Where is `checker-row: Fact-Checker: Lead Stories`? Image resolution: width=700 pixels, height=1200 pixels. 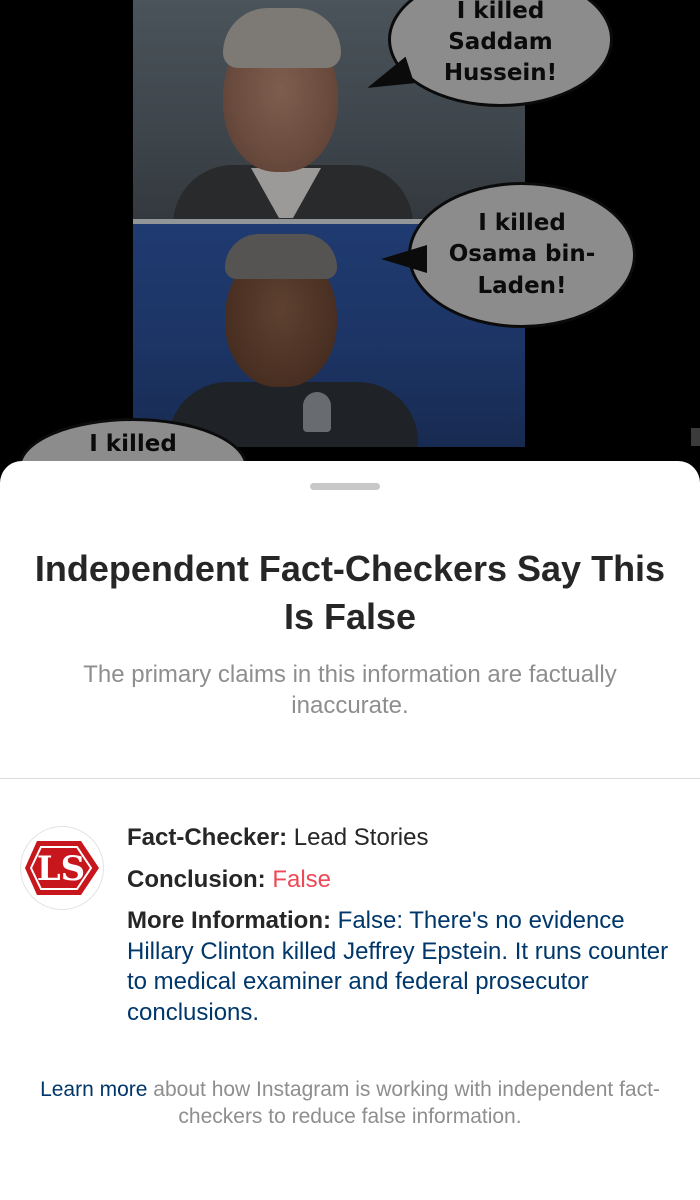 checker-row: Fact-Checker: Lead Stories is located at coordinates (399, 838).